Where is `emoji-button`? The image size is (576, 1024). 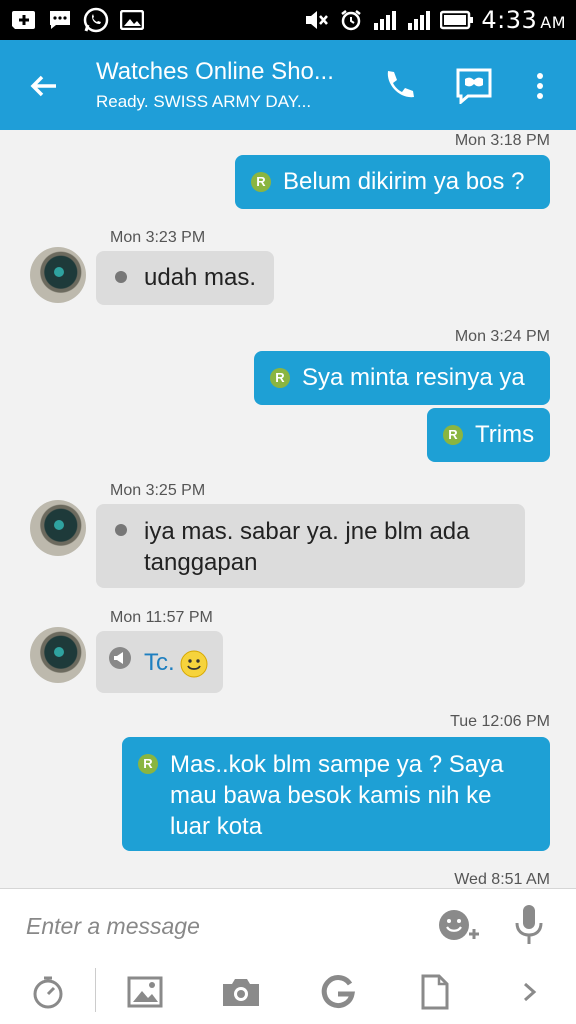 emoji-button is located at coordinates (459, 925).